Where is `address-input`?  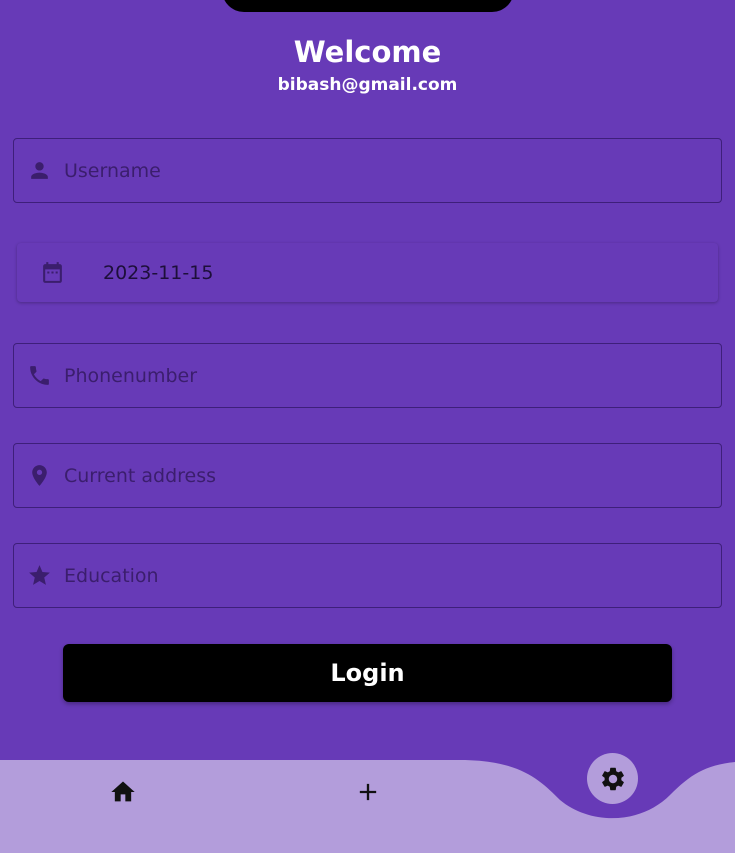
address-input is located at coordinates (384, 475).